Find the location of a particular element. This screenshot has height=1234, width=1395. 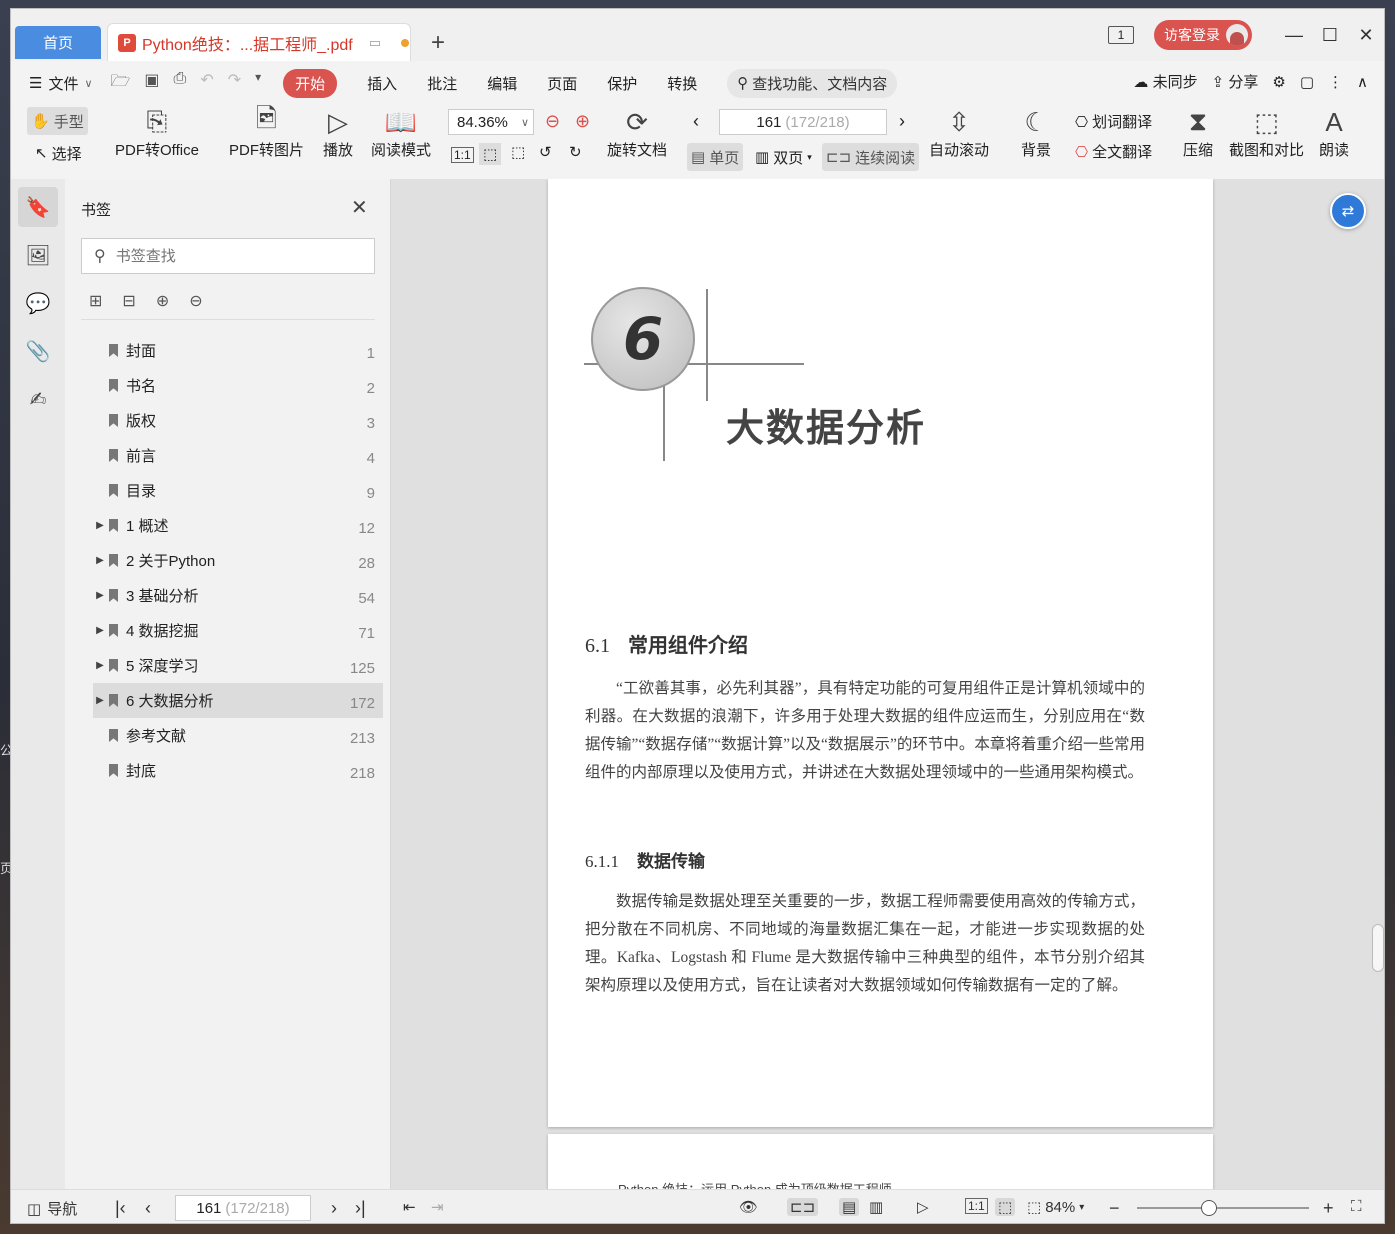

guest-login-button: 访客登录 is located at coordinates (1203, 35).